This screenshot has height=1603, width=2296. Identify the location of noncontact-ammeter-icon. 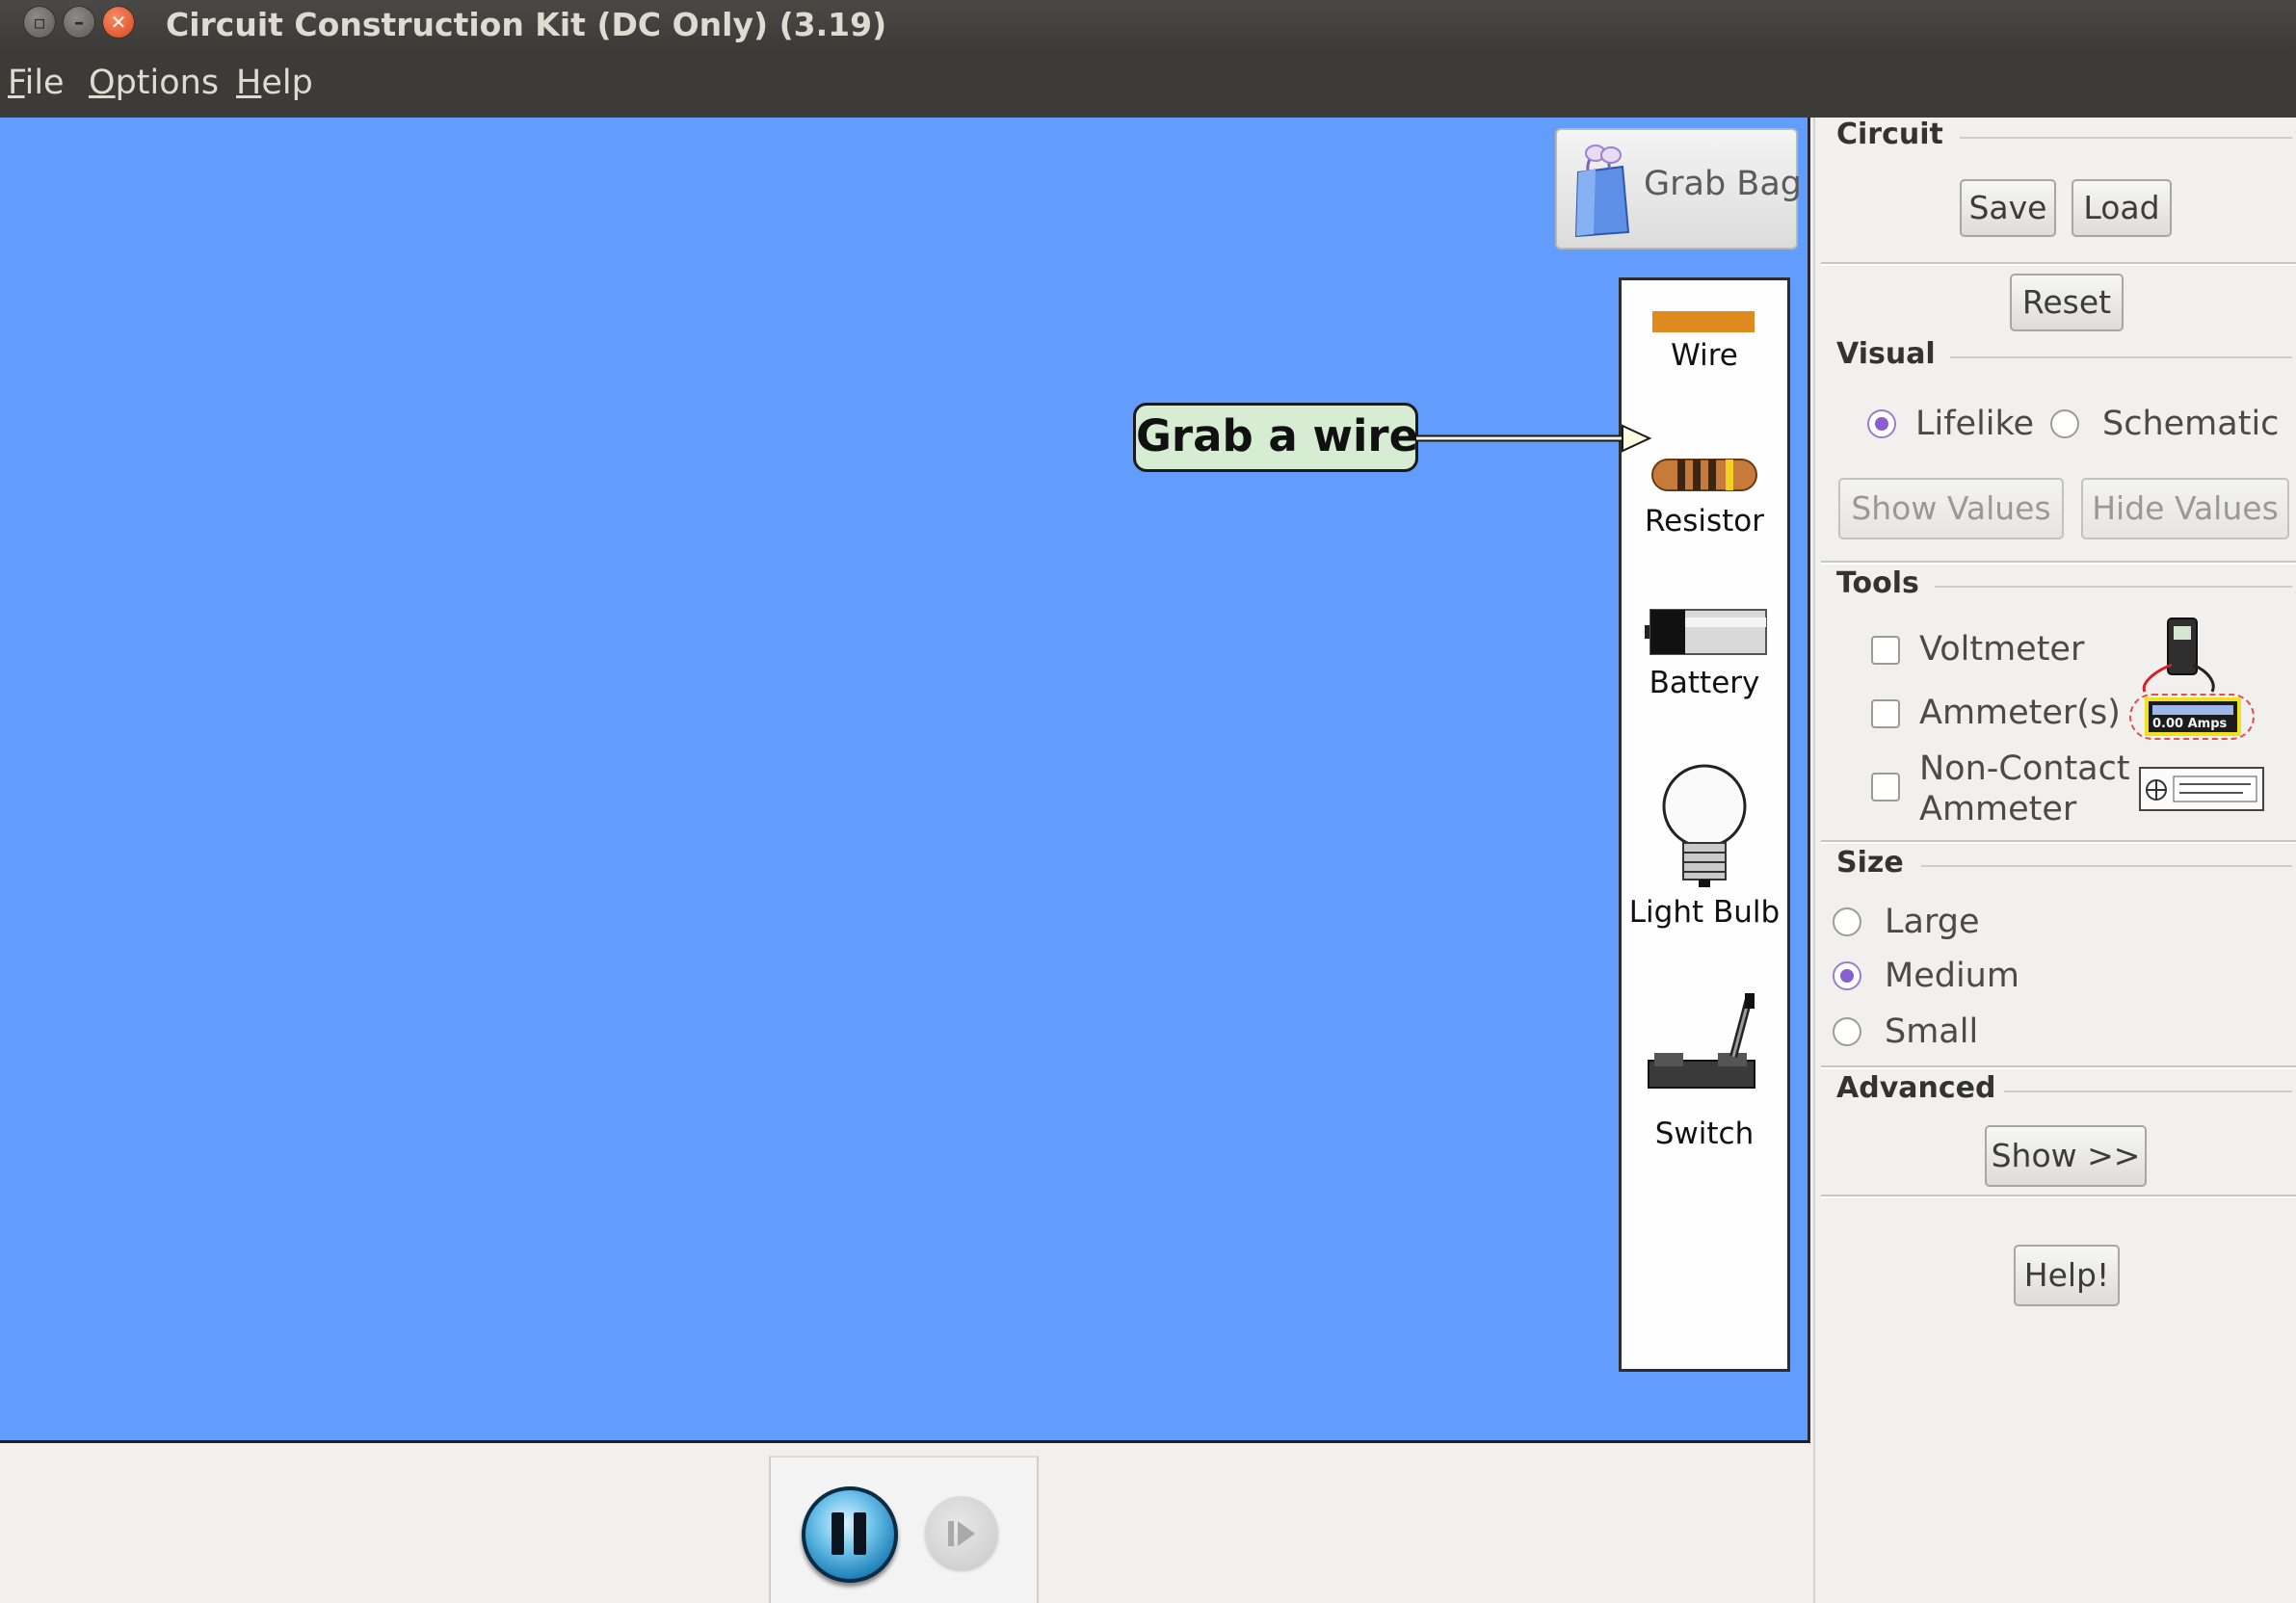
(2202, 789).